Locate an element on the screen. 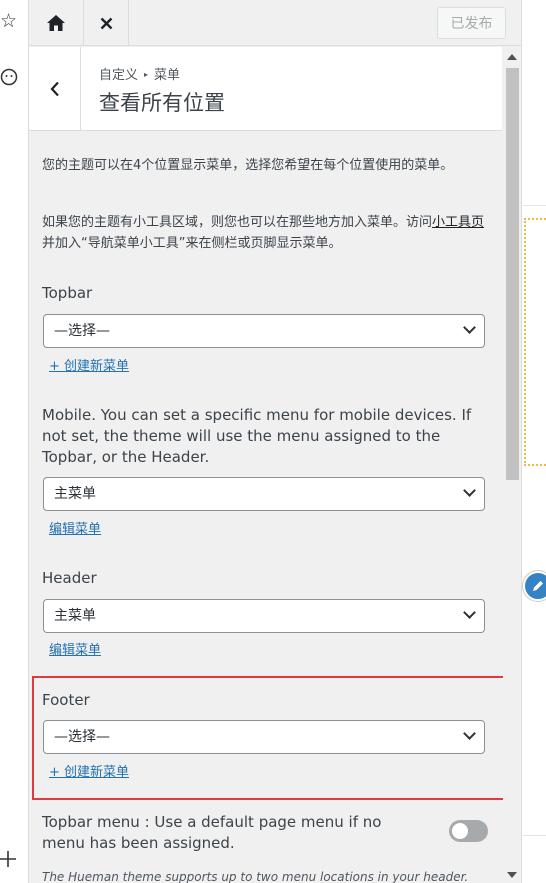 This screenshot has width=546, height=883. preview-menu-outline is located at coordinates (535, 342).